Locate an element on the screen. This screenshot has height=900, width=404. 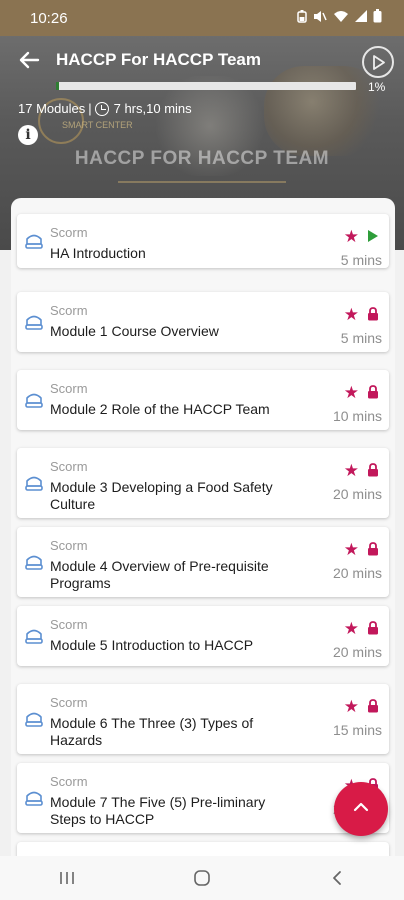
home-button is located at coordinates (202, 878).